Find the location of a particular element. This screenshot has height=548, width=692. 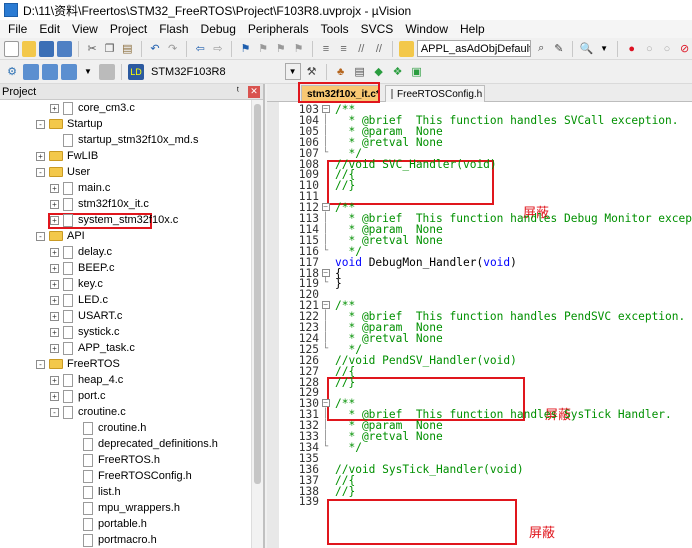

function-combo: APPL_asAdObjDefaultMa ▼ is located at coordinates (473, 48).